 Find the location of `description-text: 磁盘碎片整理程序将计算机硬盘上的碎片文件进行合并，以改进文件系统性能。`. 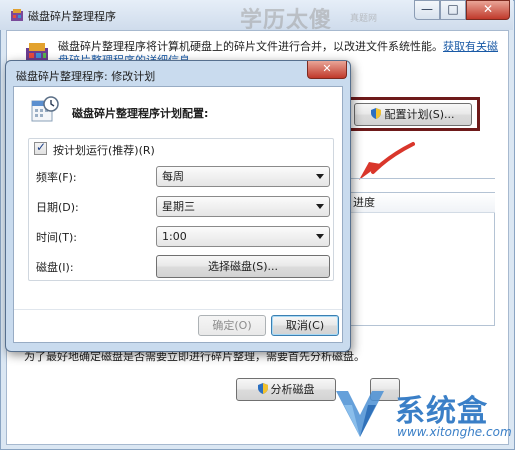

description-text: 磁盘碎片整理程序将计算机硬盘上的碎片文件进行合并，以改进文件系统性能。 is located at coordinates (250, 46).